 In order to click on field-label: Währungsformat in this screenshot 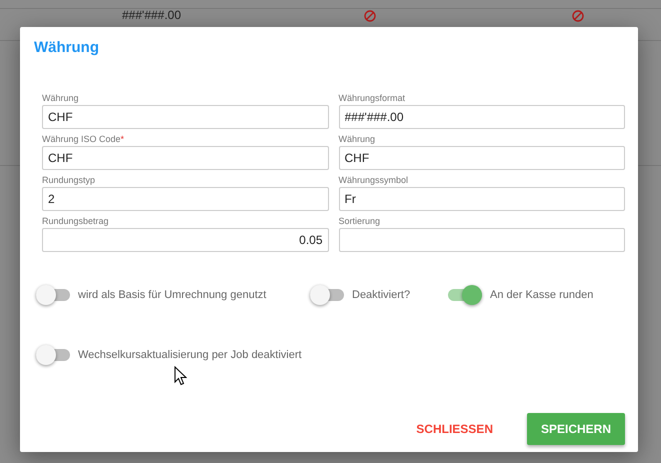, I will do `click(372, 98)`.